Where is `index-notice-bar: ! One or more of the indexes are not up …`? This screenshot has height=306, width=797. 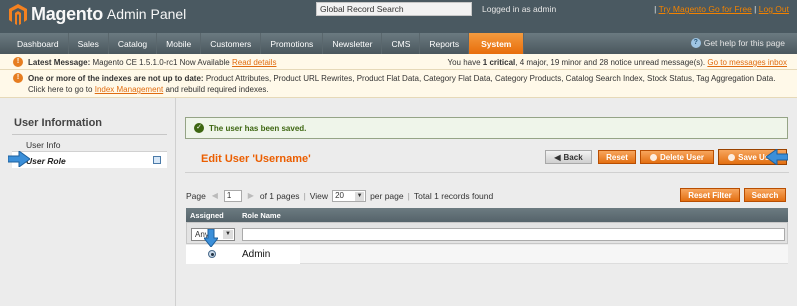 index-notice-bar: ! One or more of the indexes are not up … is located at coordinates (398, 84).